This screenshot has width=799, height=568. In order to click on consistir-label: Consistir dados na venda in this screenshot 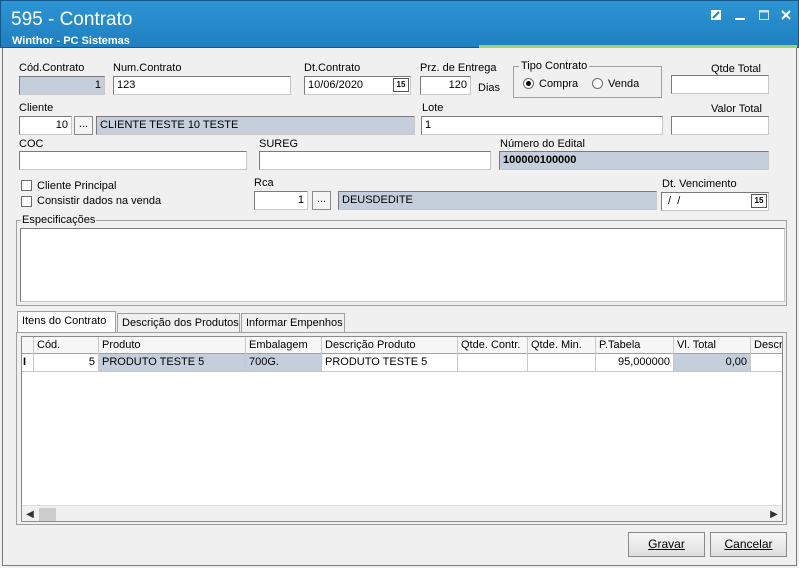, I will do `click(99, 201)`.